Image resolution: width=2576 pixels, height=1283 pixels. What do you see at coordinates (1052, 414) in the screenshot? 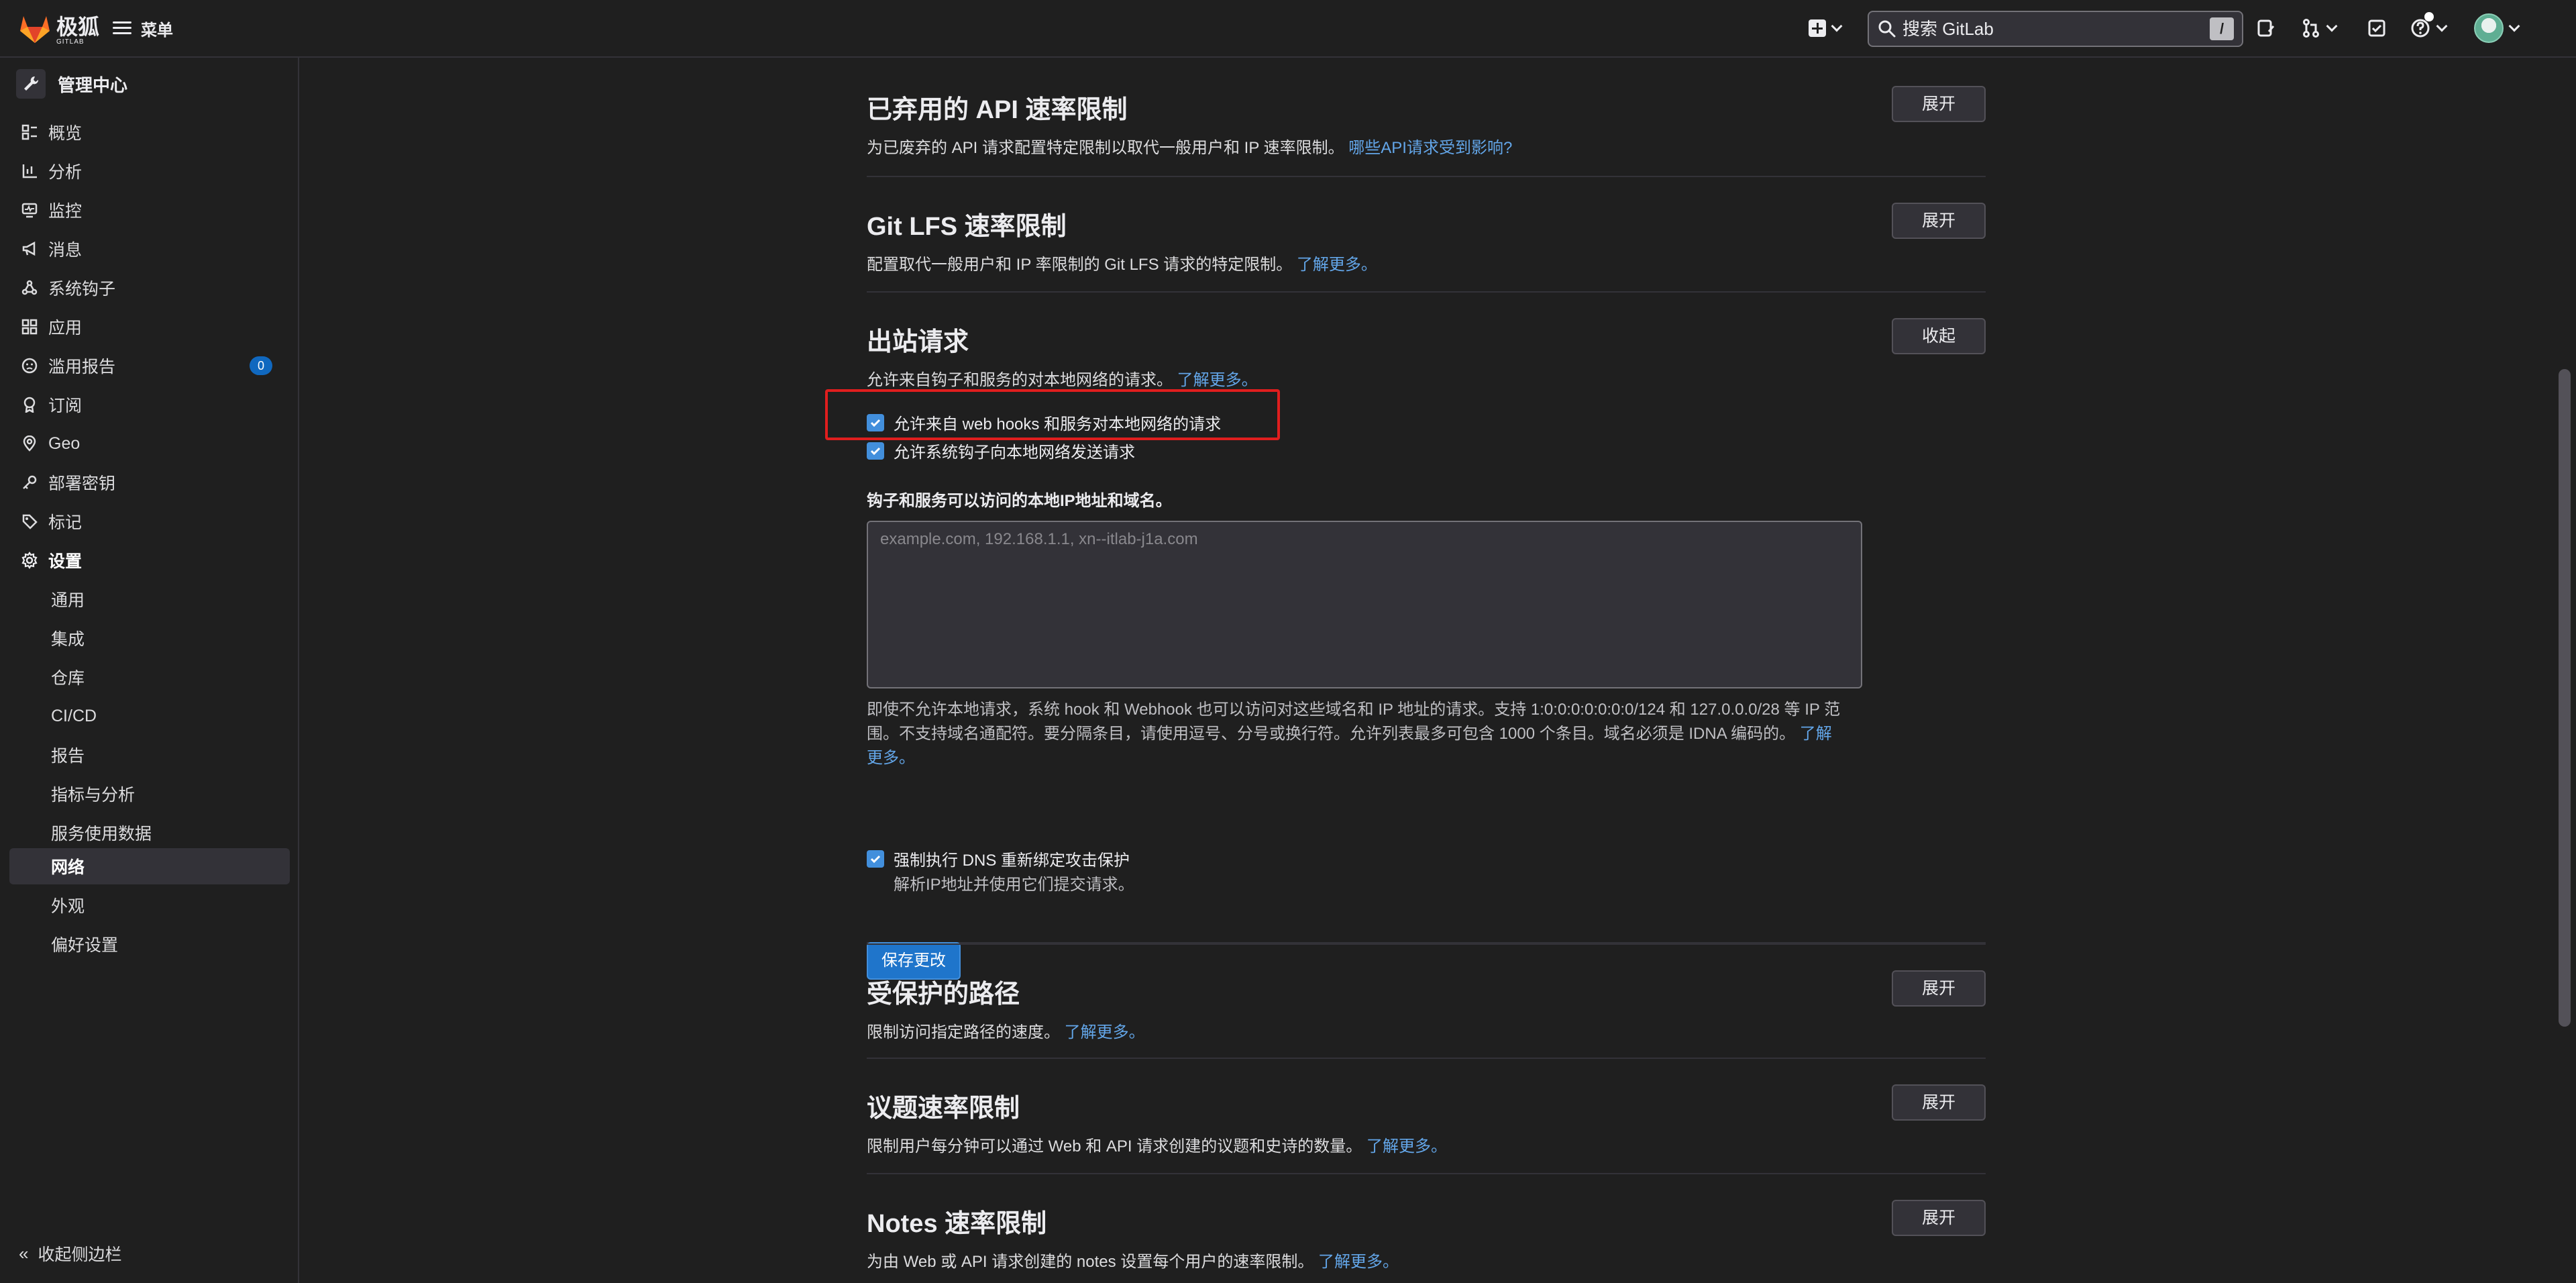
I see `annotation-highlight-box` at bounding box center [1052, 414].